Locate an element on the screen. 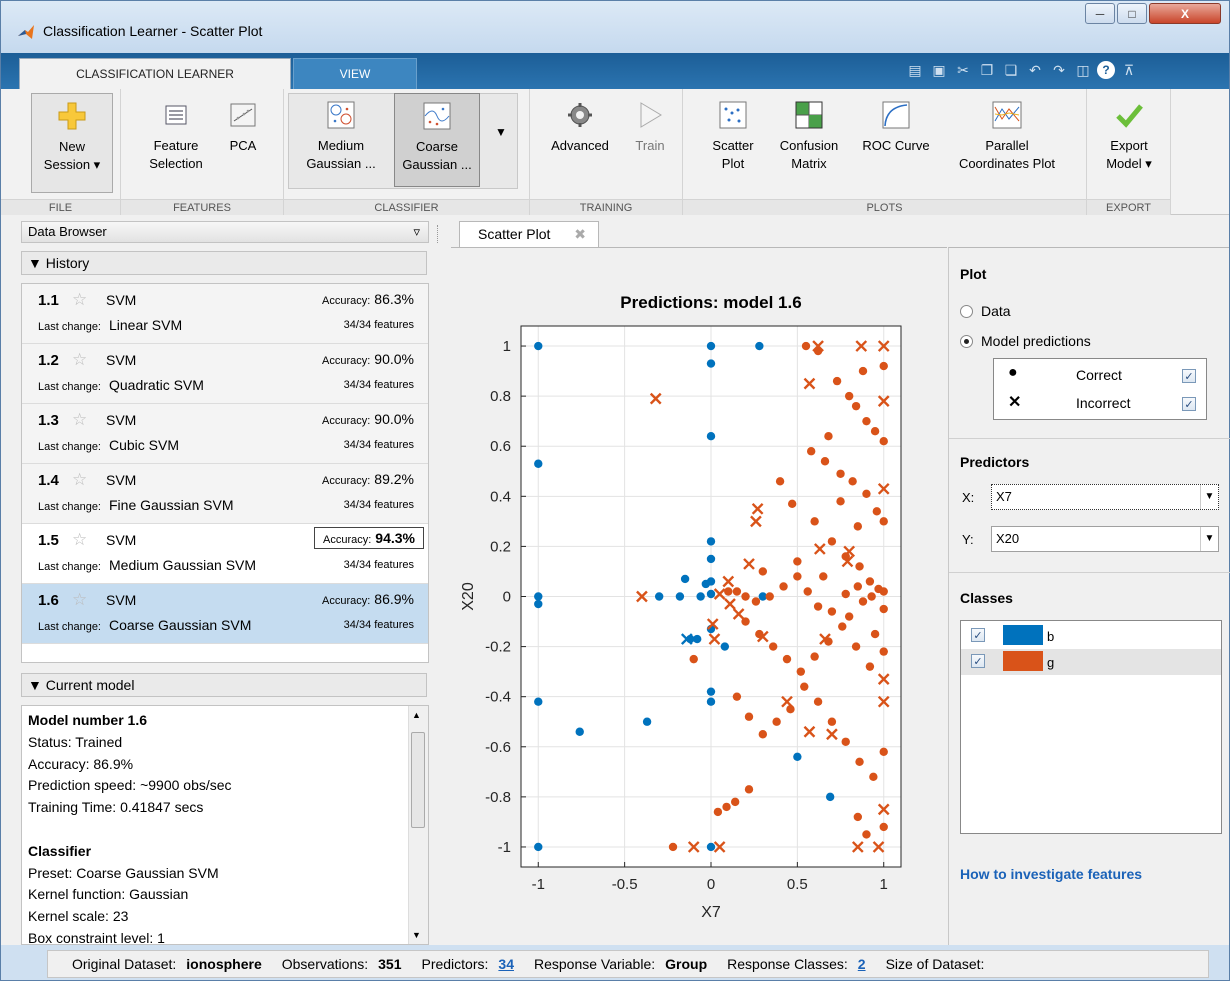 The height and width of the screenshot is (981, 1230). scatter-plot-label: Scatter Plot is located at coordinates (733, 154).